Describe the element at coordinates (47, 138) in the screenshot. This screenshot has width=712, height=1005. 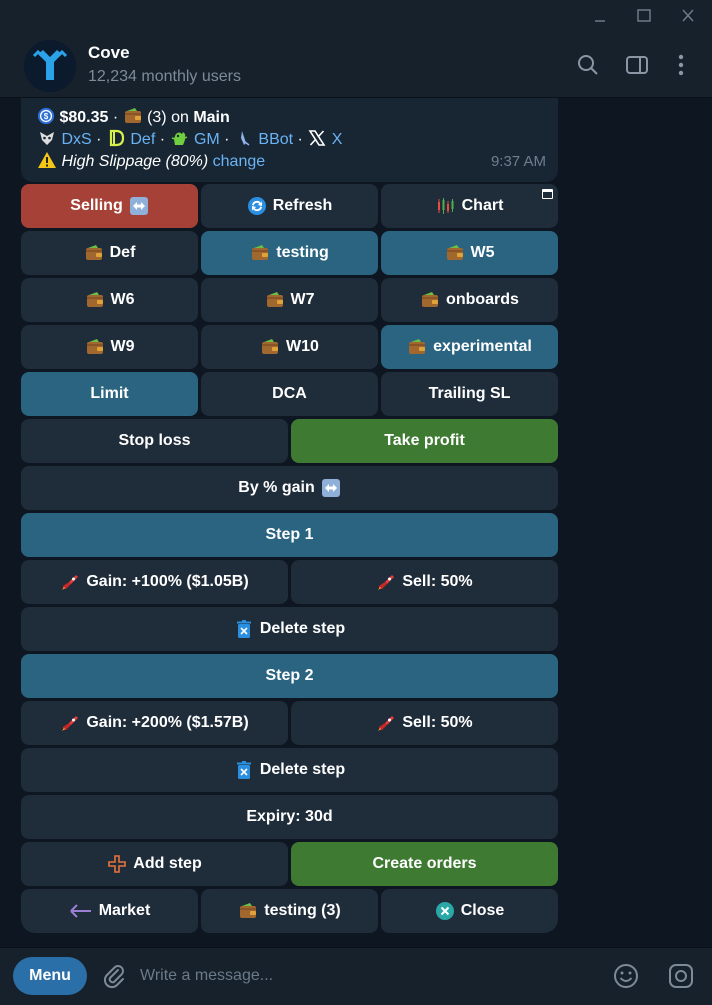
I see `dexscreener-icon` at that location.